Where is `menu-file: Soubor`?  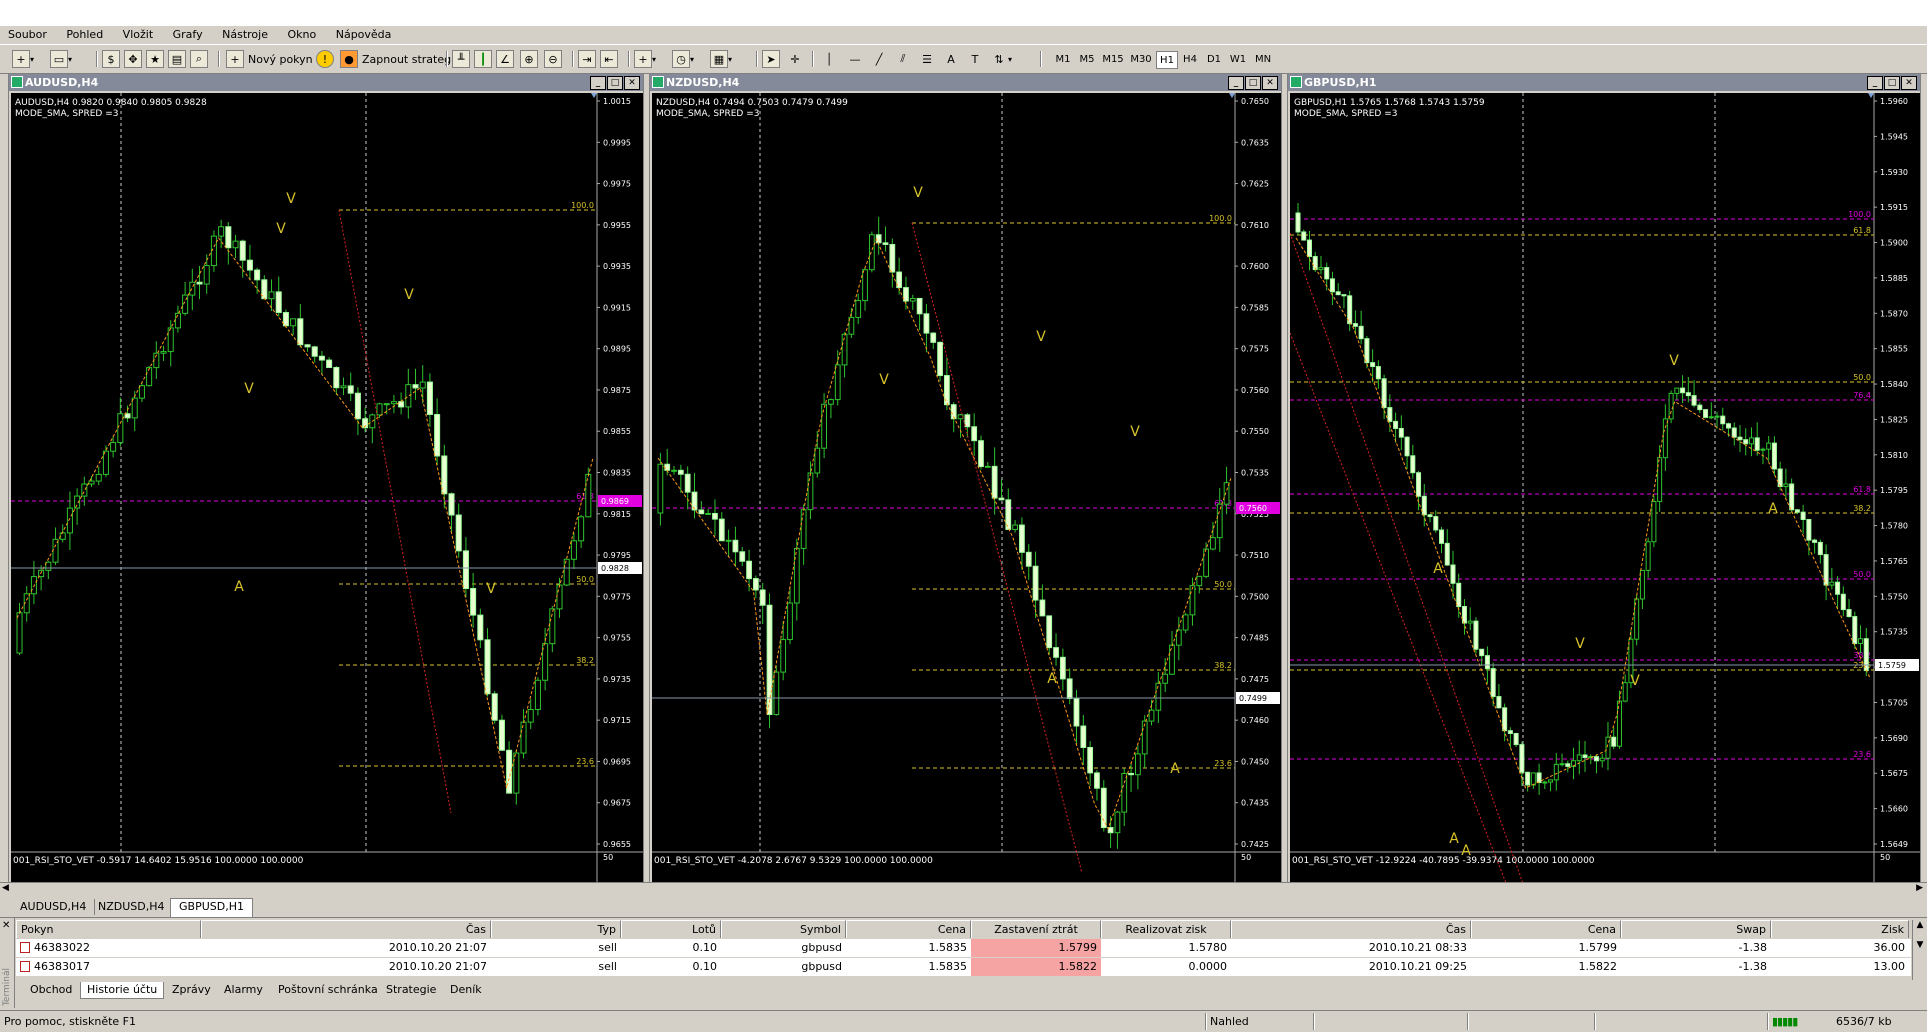
menu-file: Soubor is located at coordinates (27, 33).